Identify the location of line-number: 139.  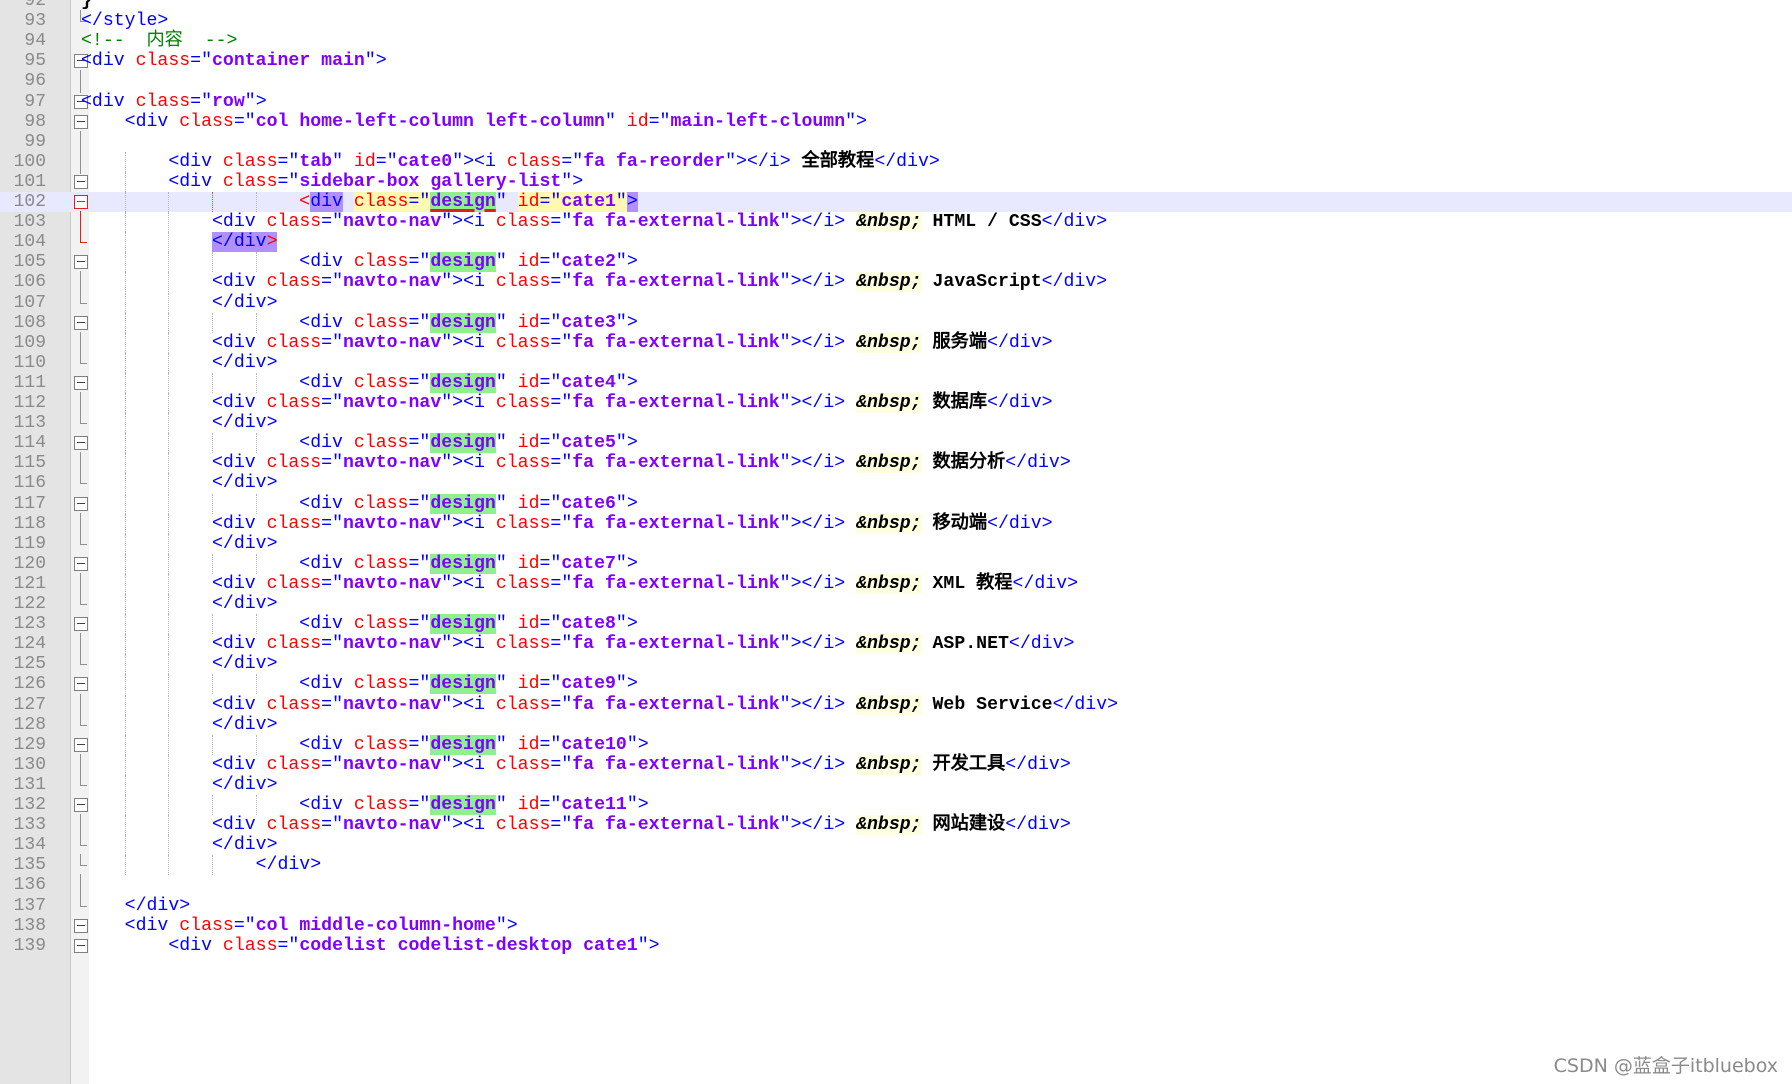
(29, 945).